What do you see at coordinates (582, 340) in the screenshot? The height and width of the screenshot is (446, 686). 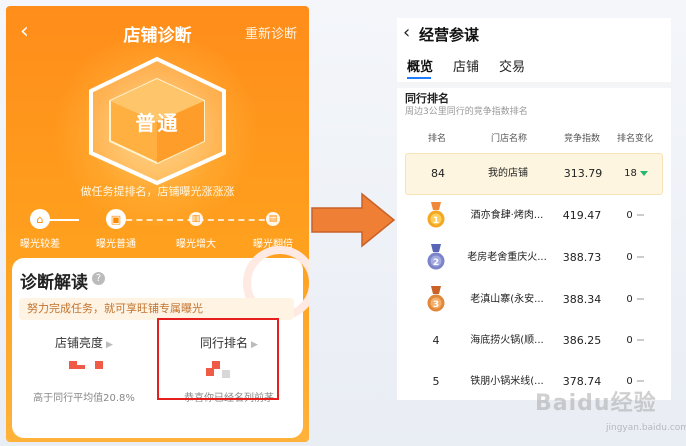 I see `index-cell: 386.25` at bounding box center [582, 340].